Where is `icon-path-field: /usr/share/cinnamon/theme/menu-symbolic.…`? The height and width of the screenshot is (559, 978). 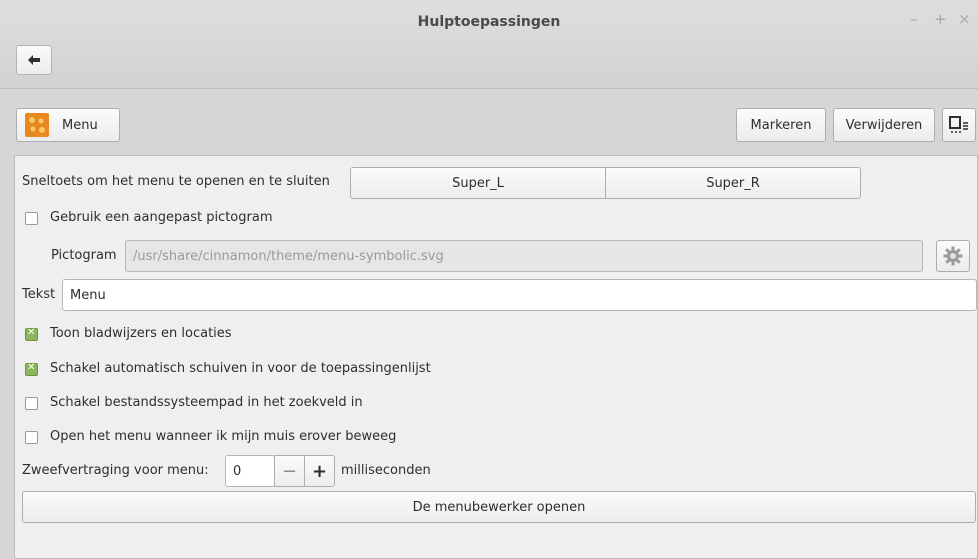
icon-path-field: /usr/share/cinnamon/theme/menu-symbolic.… is located at coordinates (524, 256).